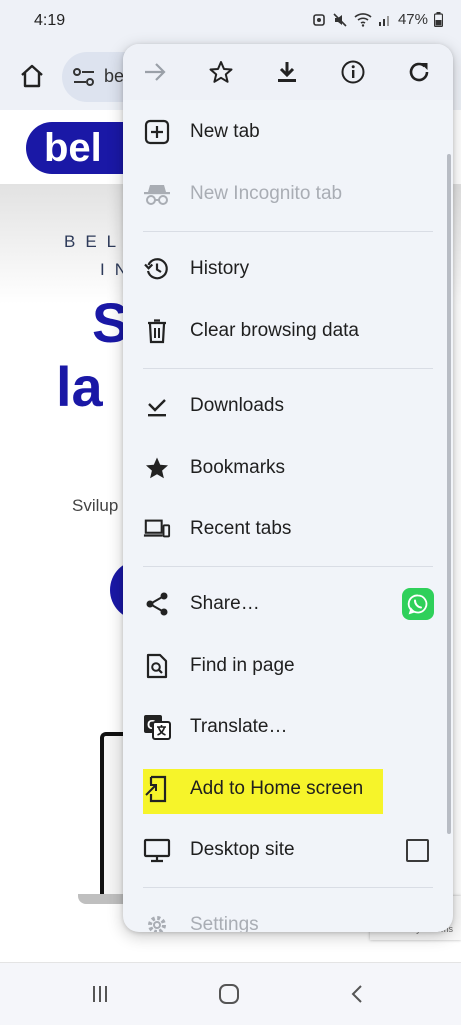  I want to click on site-settings-icon, so click(84, 77).